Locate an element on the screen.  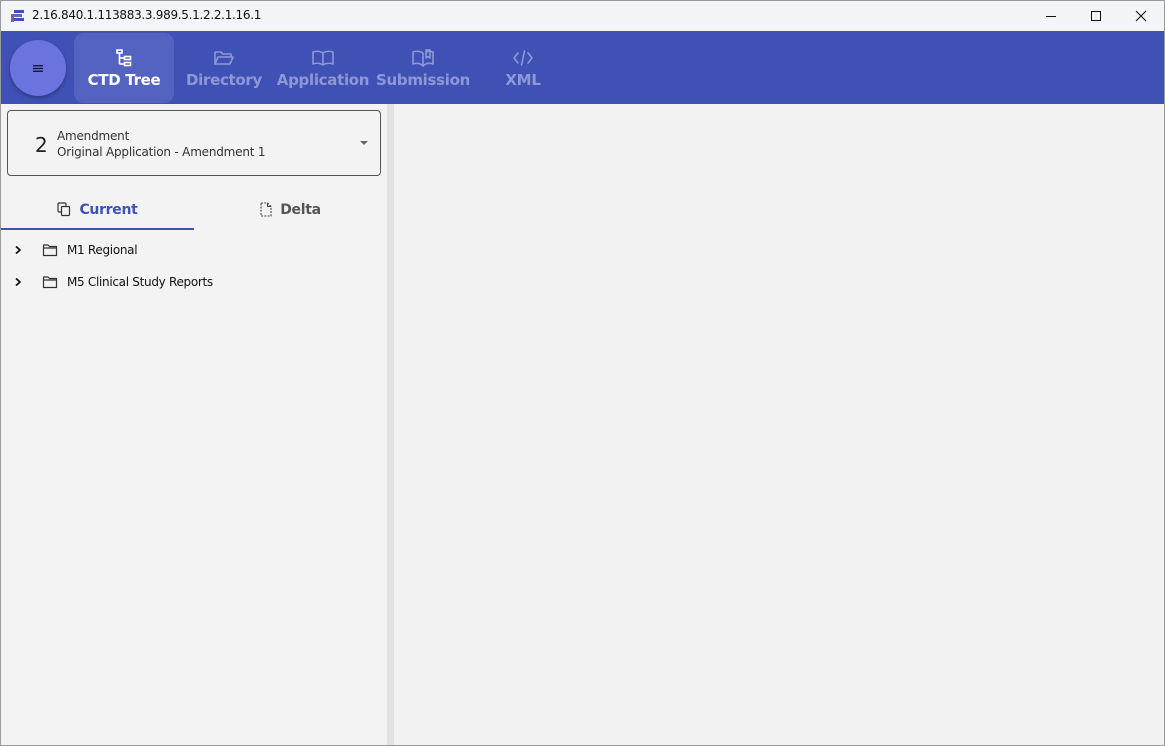
tree-item-label: M5 Clinical Study Reports is located at coordinates (140, 282).